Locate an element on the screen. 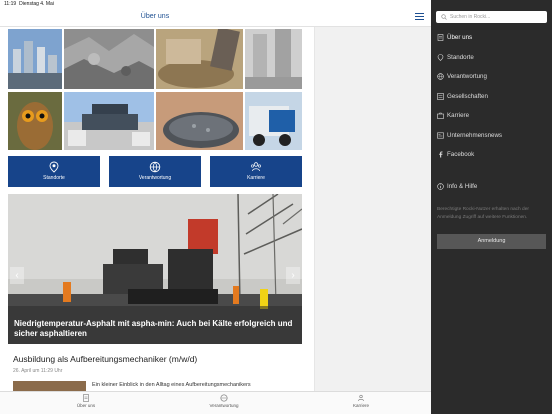 The image size is (552, 414). tab-karriere: Karriere is located at coordinates (361, 401).